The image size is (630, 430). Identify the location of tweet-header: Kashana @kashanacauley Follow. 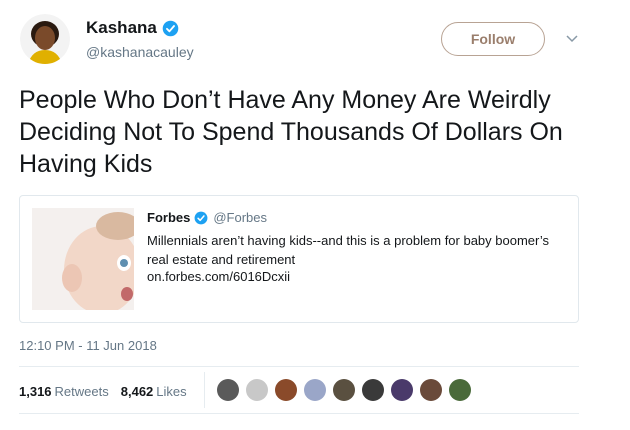
(305, 42).